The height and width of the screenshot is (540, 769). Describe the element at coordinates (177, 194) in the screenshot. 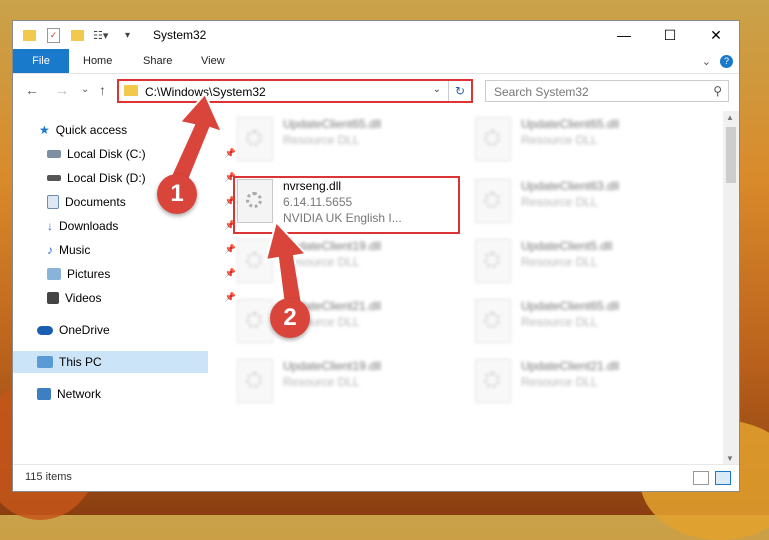

I see `step-1-badge: 1` at that location.